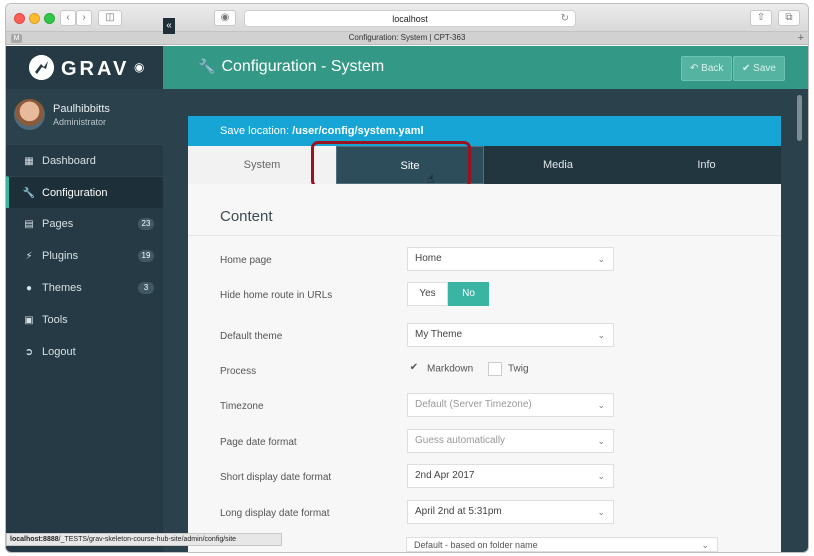 The width and height of the screenshot is (814, 556). Describe the element at coordinates (69, 161) in the screenshot. I see `sidebar-item-label: Dashboard` at that location.